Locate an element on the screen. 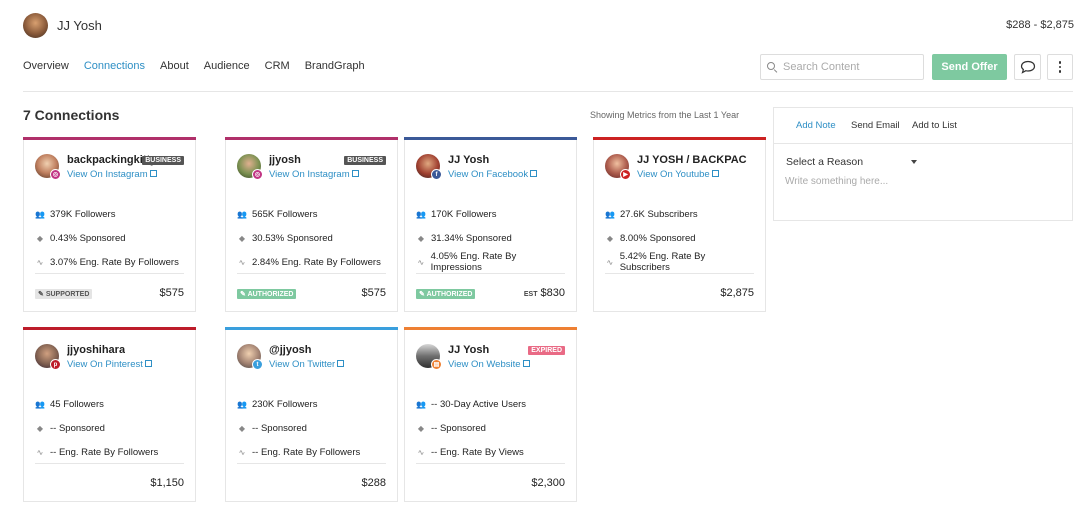  subscribers-stat: 👥 27.6K Subscribers is located at coordinates (679, 214).